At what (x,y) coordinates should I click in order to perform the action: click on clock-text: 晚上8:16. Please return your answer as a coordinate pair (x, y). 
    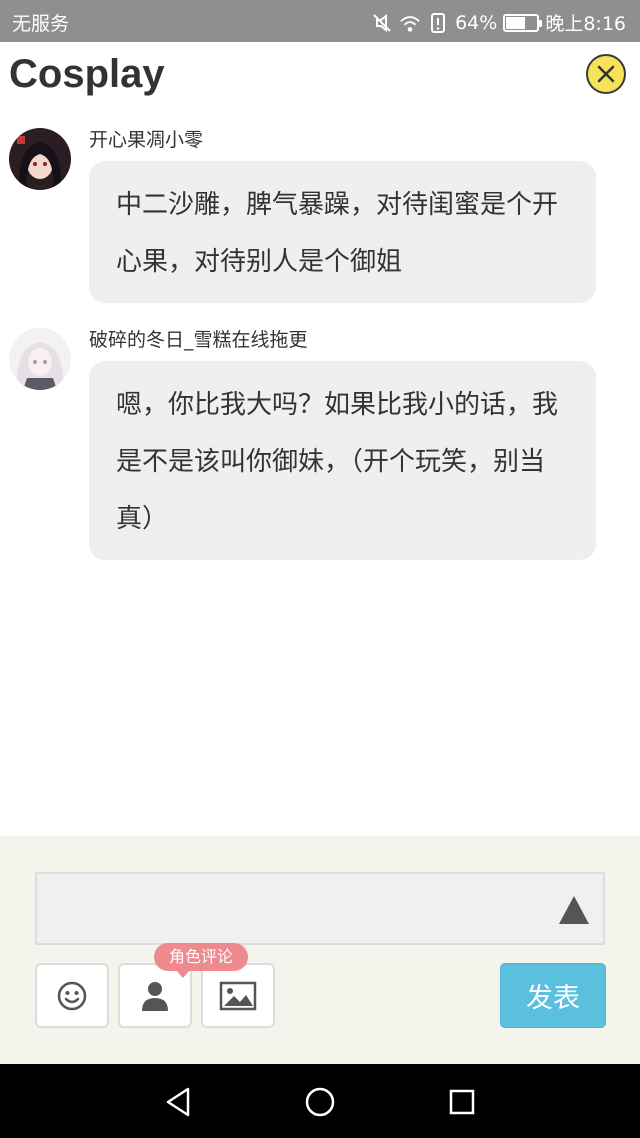
    Looking at the image, I should click on (585, 24).